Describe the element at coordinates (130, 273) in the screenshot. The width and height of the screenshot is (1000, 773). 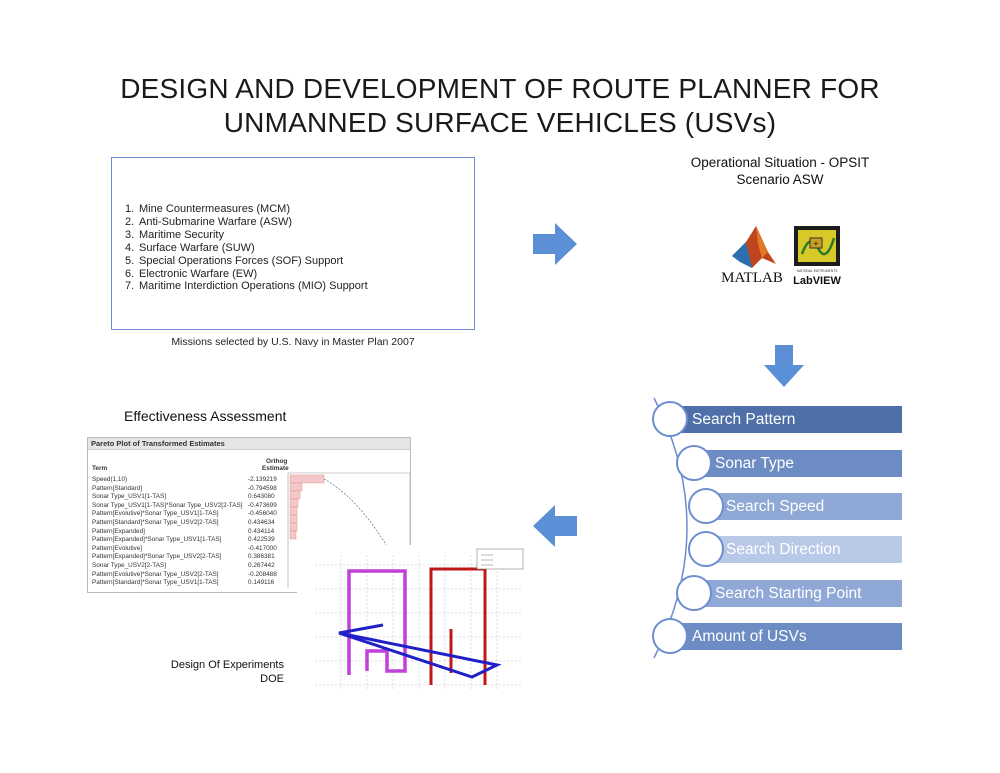
I see `mission-num: 6.` at that location.